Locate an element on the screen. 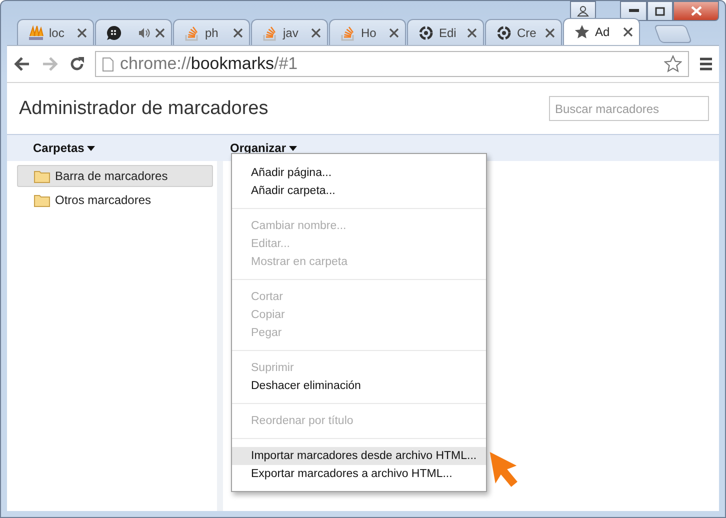  browser-tab: Ho is located at coordinates (367, 32).